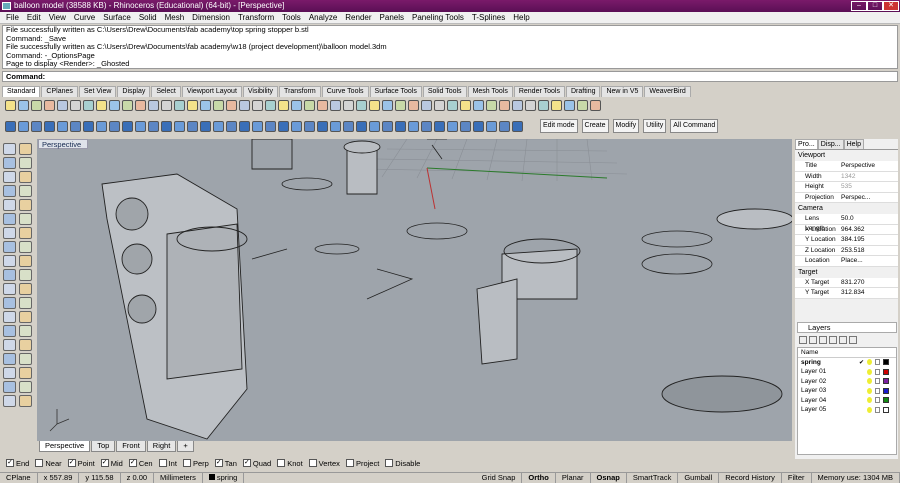 The image size is (900, 483). I want to click on hinge-part, so click(174, 306).